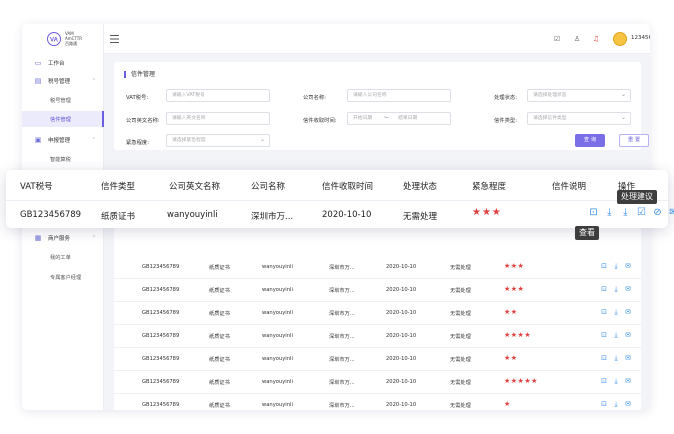  I want to click on column-header: 处理状态, so click(420, 187).